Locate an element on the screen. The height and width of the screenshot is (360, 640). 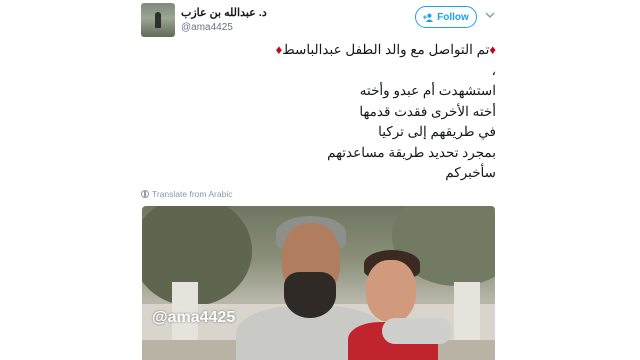
follow-button: Follow is located at coordinates (446, 17).